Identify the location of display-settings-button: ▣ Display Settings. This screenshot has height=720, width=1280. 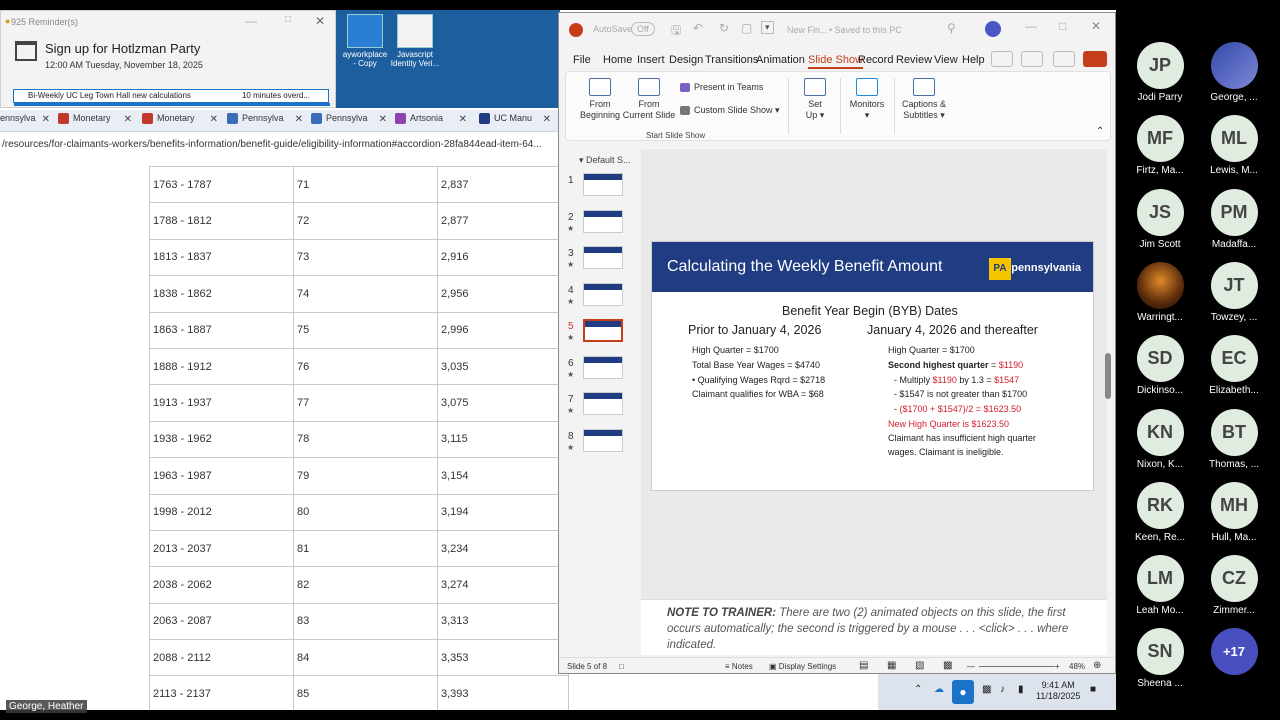
(802, 666).